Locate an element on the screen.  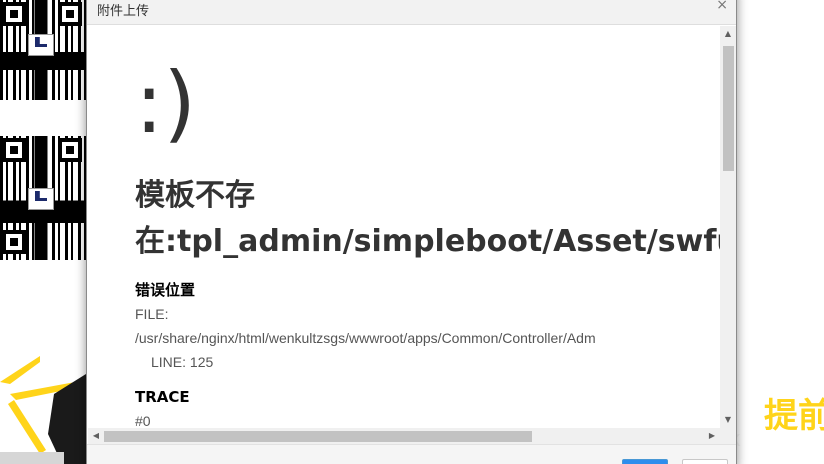
dialog-title: 附件上传 is located at coordinates (123, 11).